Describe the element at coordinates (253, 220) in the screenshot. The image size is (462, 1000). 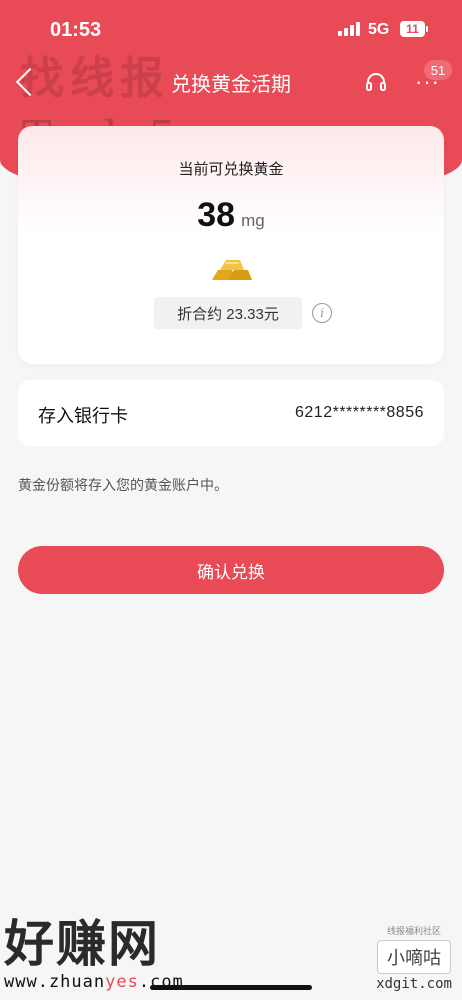
I see `gold-amount-unit: mg` at that location.